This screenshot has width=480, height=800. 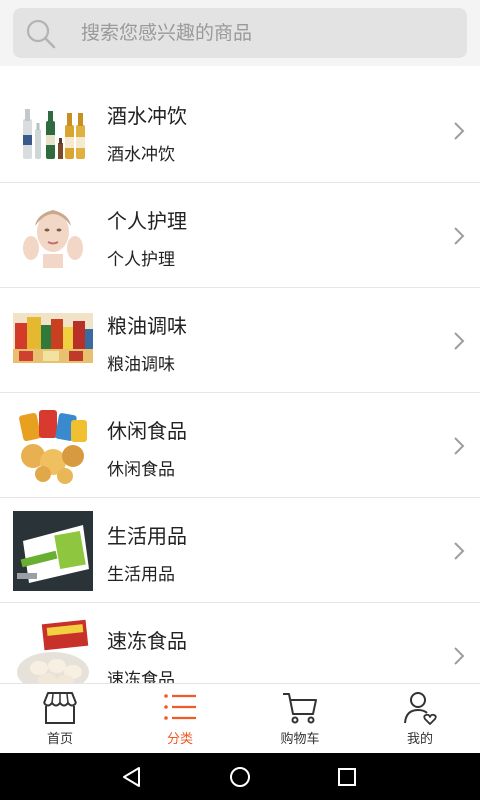 What do you see at coordinates (141, 260) in the screenshot?
I see `category-subtitle: 个人护理` at bounding box center [141, 260].